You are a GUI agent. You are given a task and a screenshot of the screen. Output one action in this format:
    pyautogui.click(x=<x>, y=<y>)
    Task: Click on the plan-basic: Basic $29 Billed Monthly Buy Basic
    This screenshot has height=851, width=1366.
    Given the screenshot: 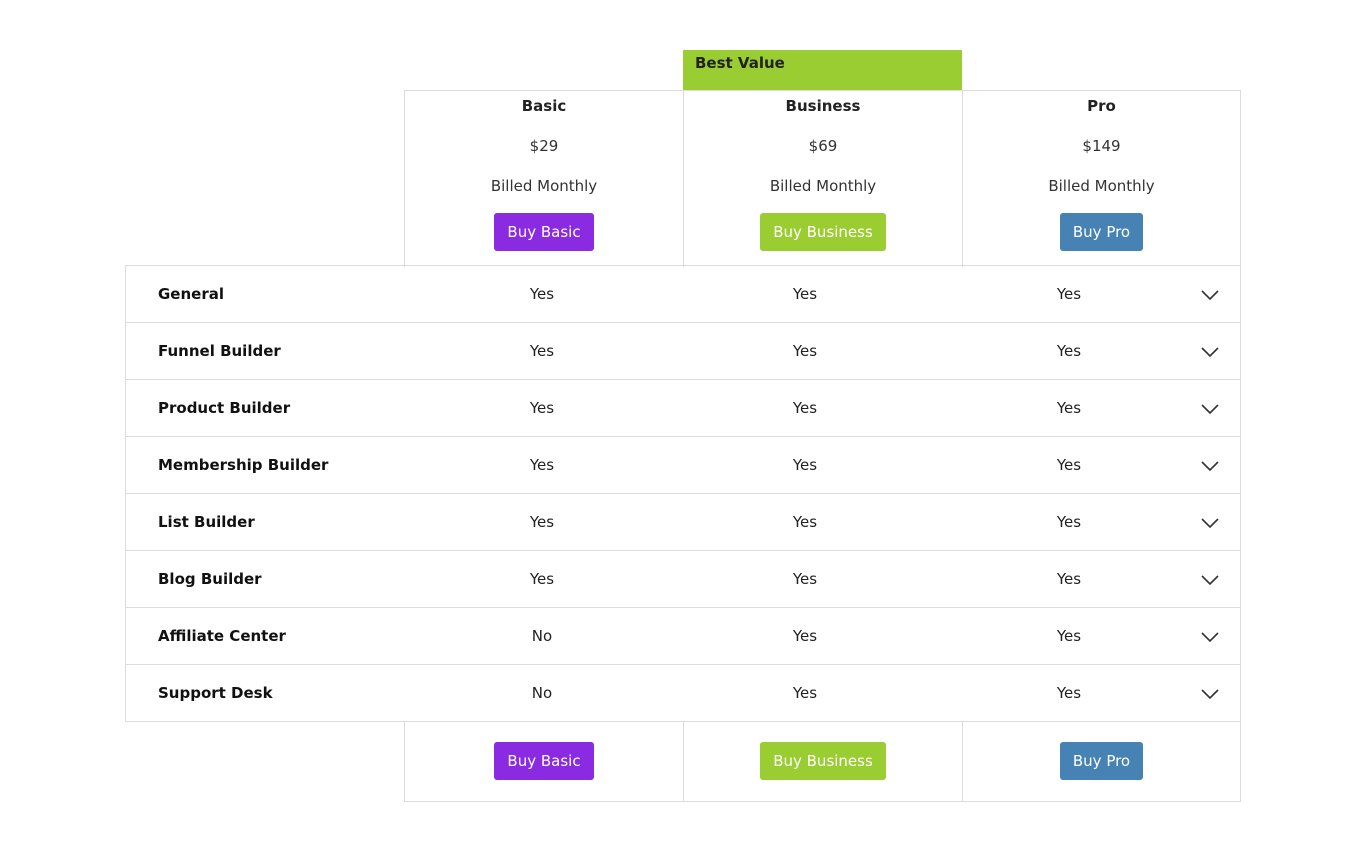 What is the action you would take?
    pyautogui.click(x=543, y=179)
    